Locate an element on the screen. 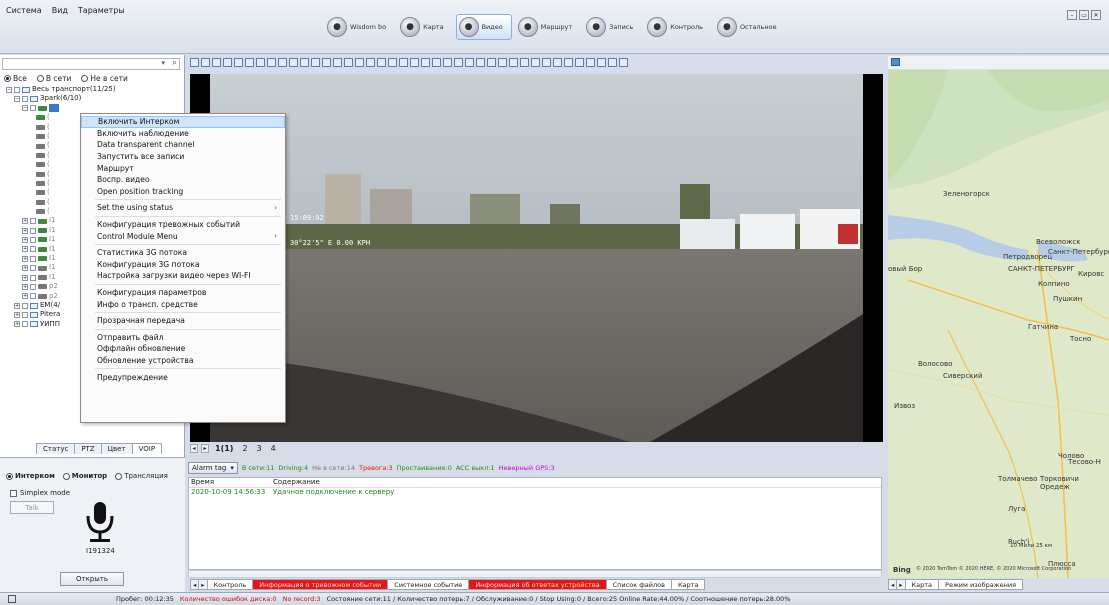  context-menu-item: Прозрачная передача is located at coordinates (183, 321).